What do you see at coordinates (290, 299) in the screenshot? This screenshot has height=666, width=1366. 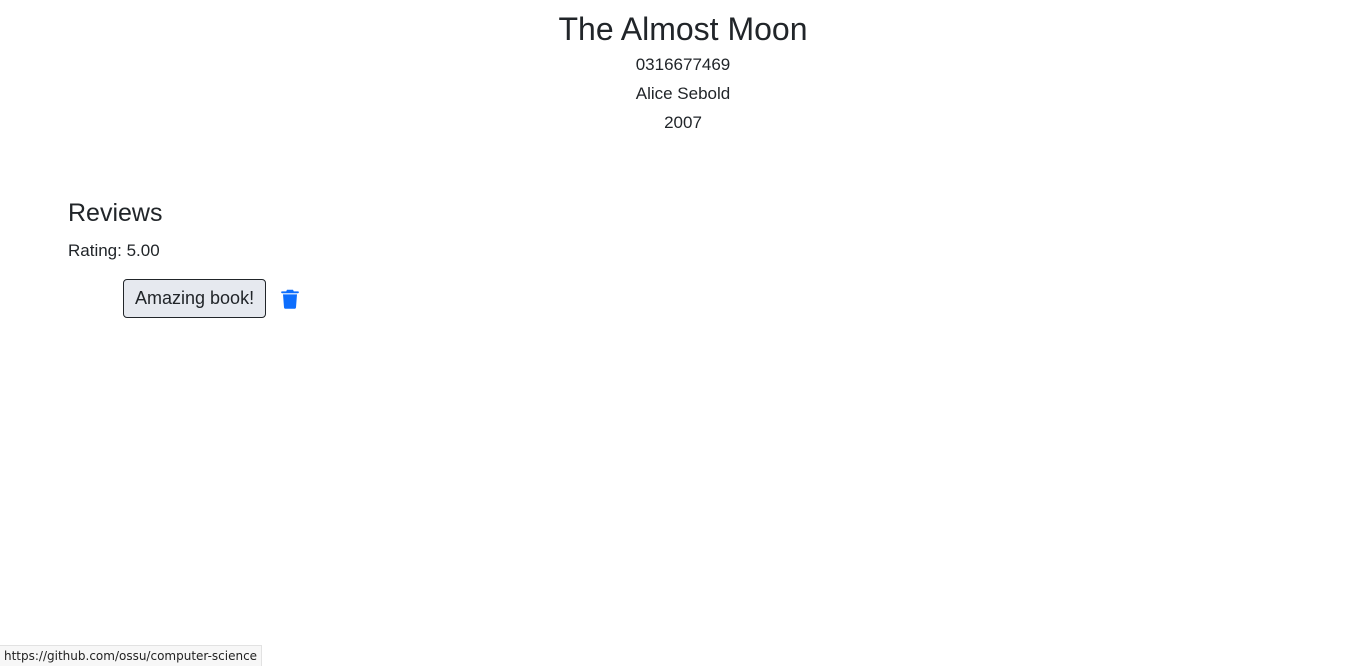 I see `trash-icon` at bounding box center [290, 299].